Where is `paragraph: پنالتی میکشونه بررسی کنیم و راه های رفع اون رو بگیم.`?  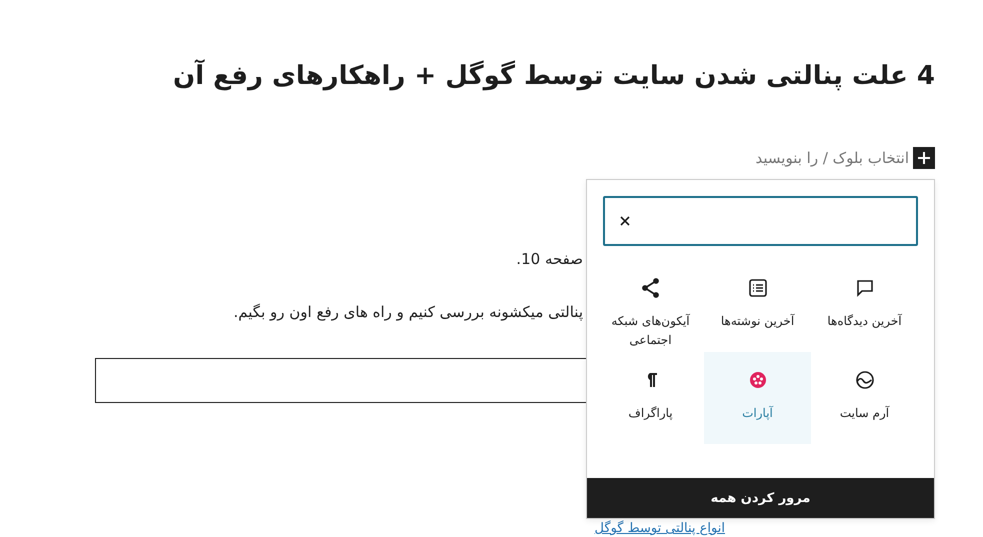 paragraph: پنالتی میکشونه بررسی کنیم و راه های رفع اون رو بگیم. is located at coordinates (407, 311).